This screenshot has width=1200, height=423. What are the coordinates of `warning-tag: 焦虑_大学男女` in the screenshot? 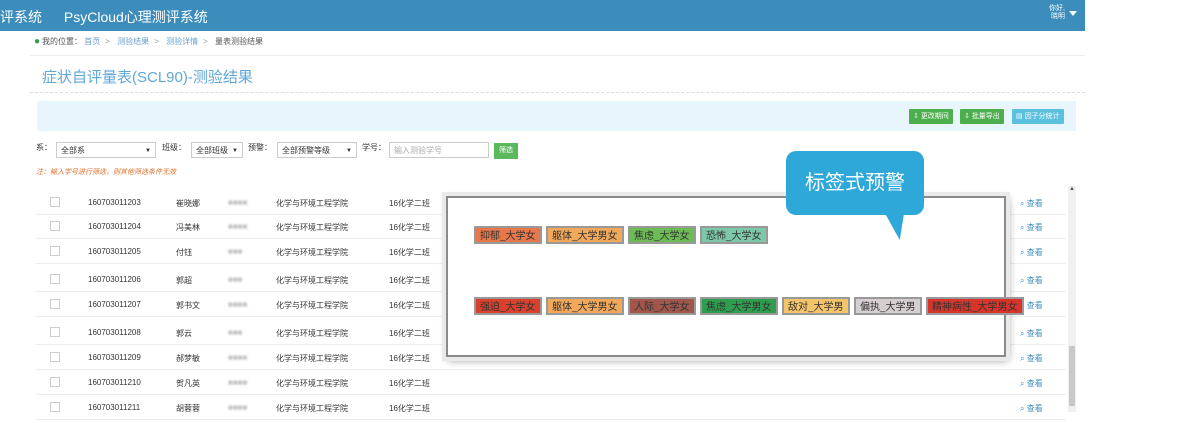 It's located at (739, 306).